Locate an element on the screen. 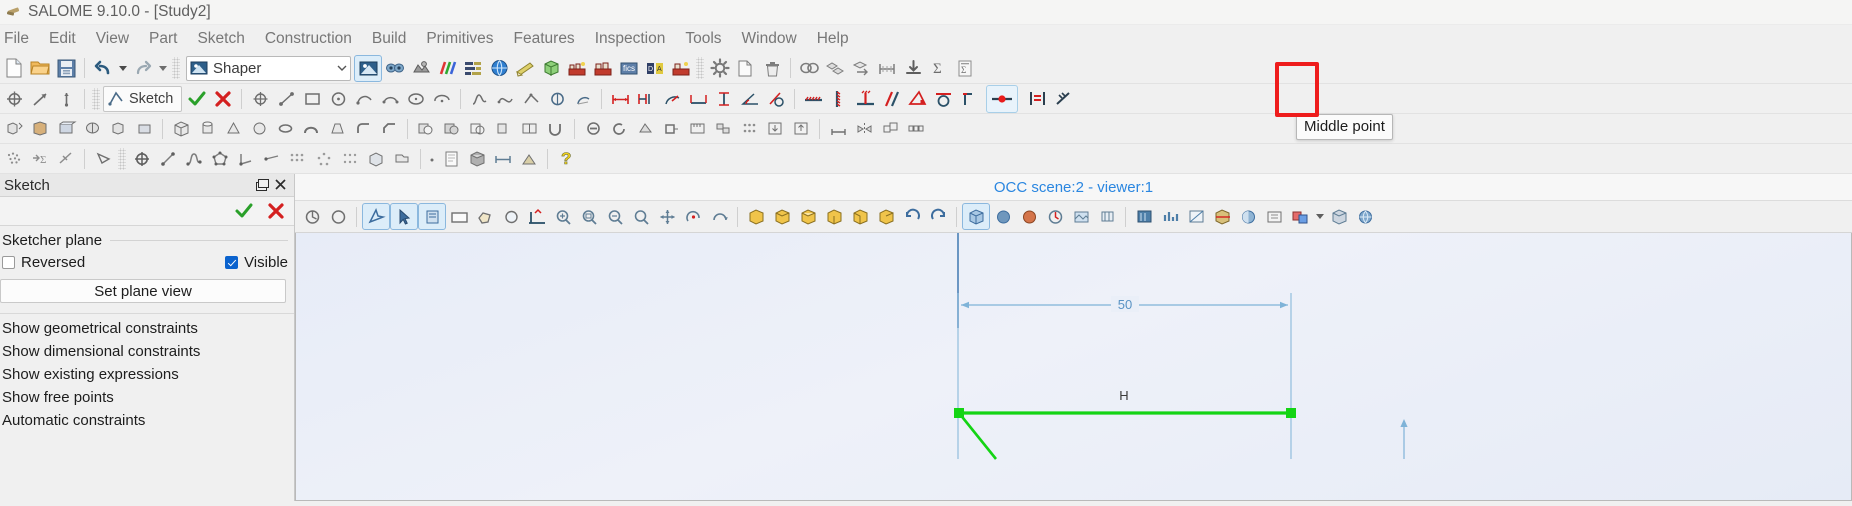 The image size is (1852, 506). angle-icon is located at coordinates (750, 98).